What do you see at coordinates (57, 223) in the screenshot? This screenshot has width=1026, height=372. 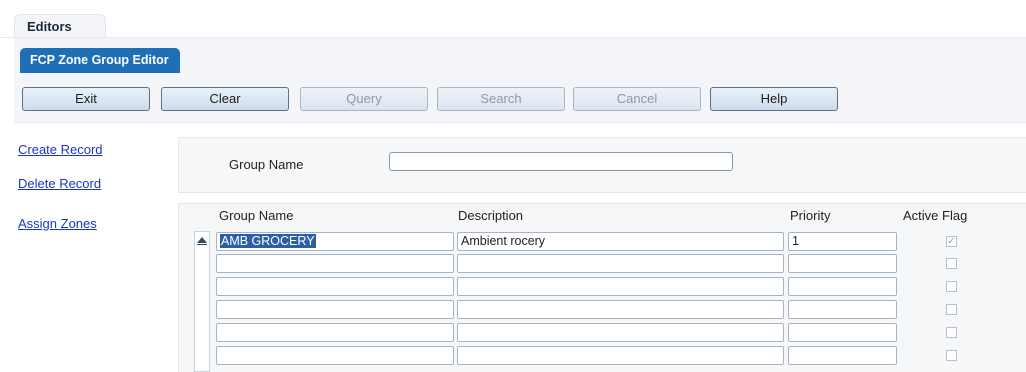 I see `assign-zones-link: Assign Zones` at bounding box center [57, 223].